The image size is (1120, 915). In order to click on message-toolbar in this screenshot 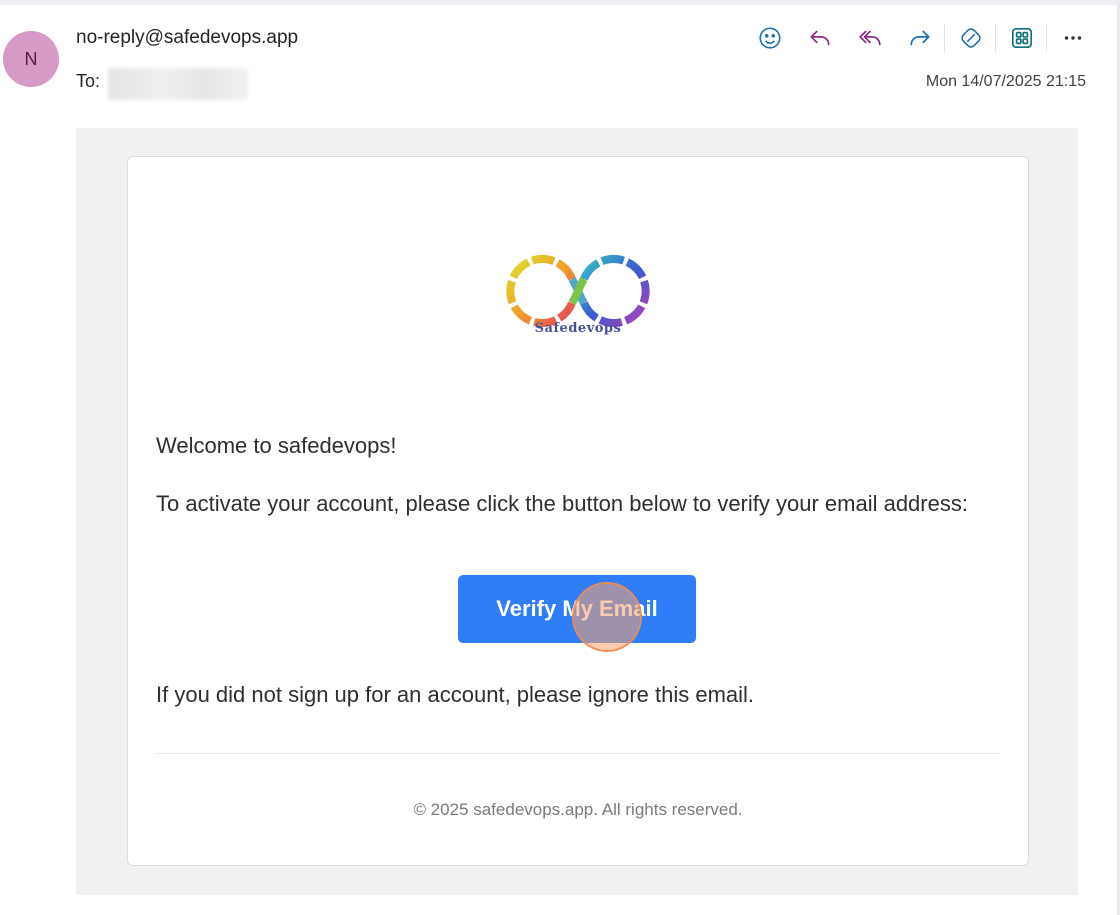, I will do `click(928, 38)`.